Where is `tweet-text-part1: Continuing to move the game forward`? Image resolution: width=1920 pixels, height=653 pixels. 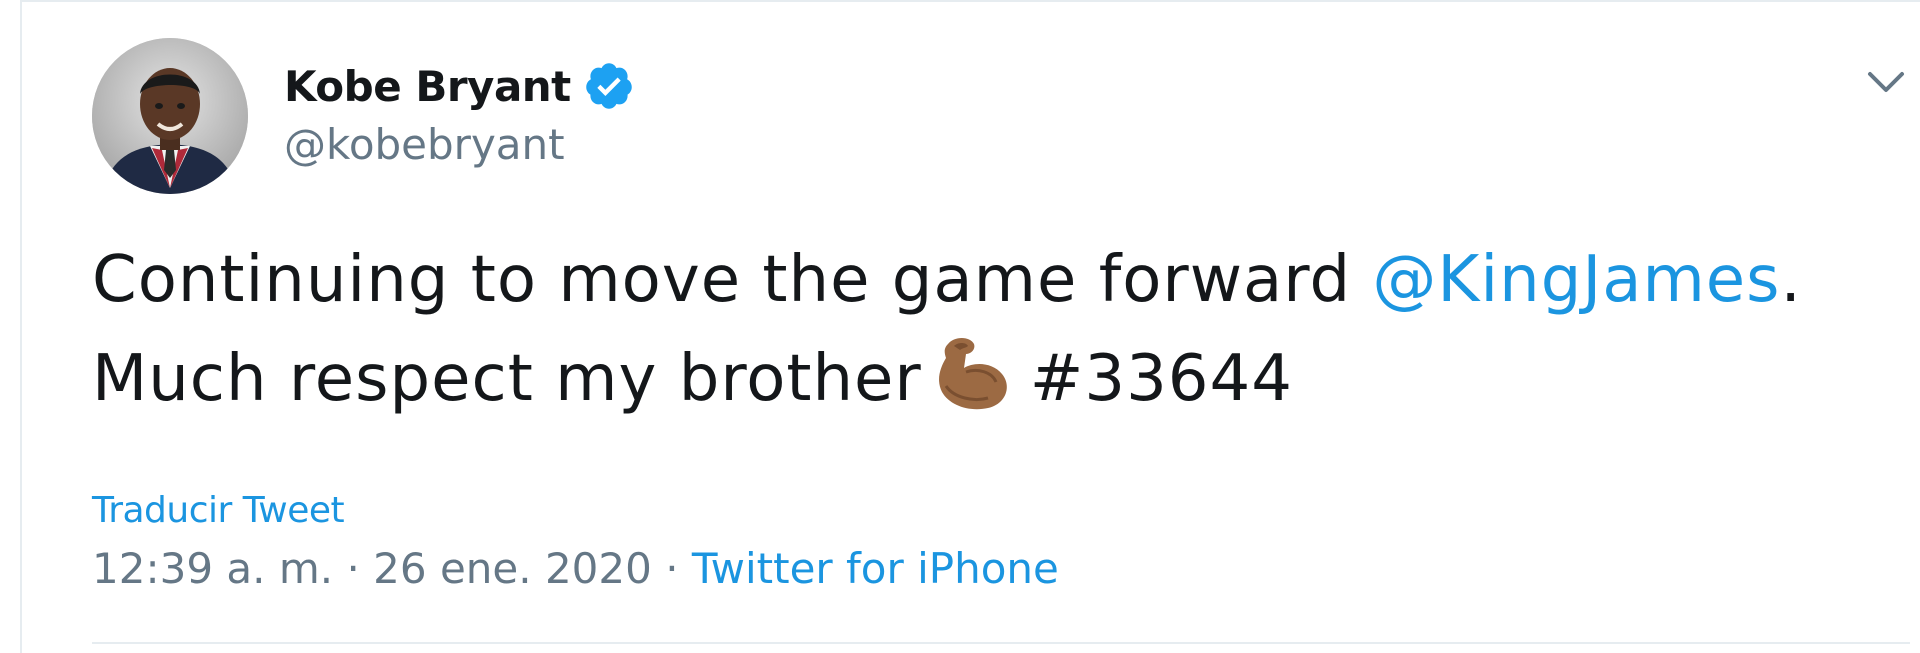 tweet-text-part1: Continuing to move the game forward is located at coordinates (732, 280).